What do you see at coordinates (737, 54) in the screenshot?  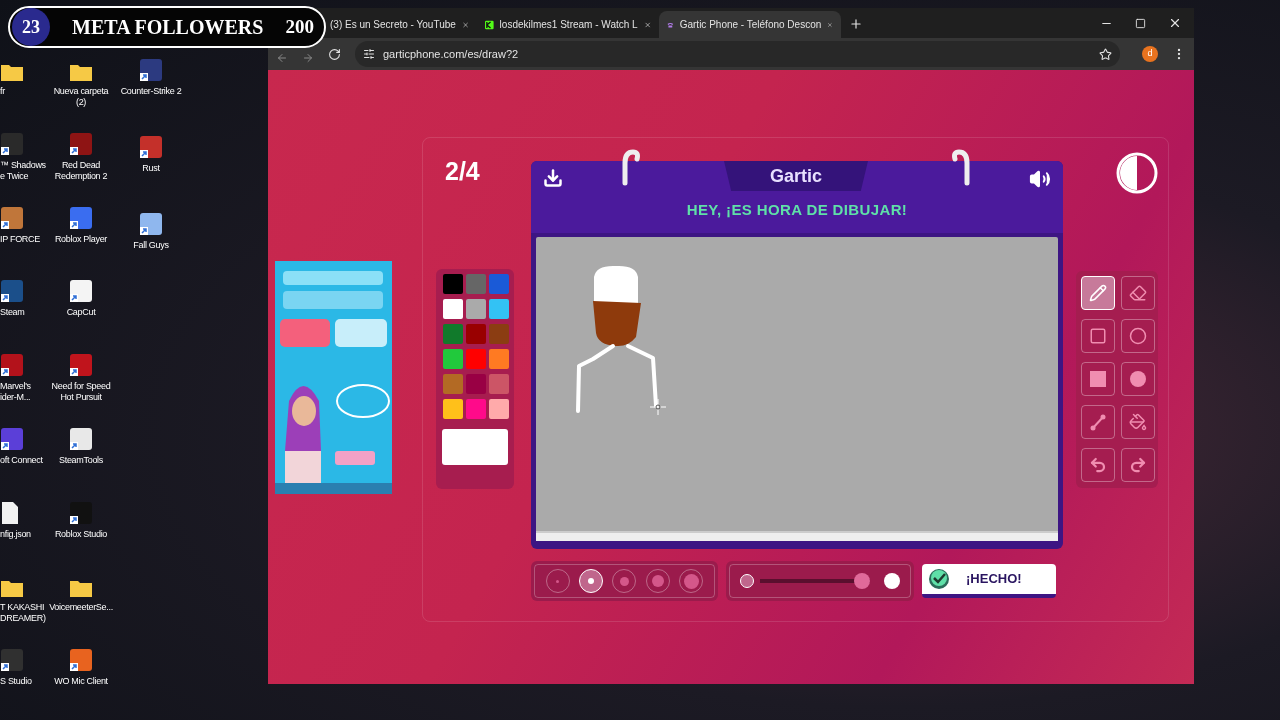 I see `address-bar: garticphone.com/es/draw?2` at bounding box center [737, 54].